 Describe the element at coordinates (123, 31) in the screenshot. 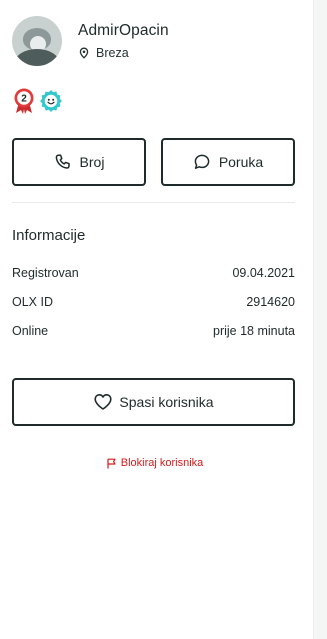

I see `username: AdmirOpacin` at that location.